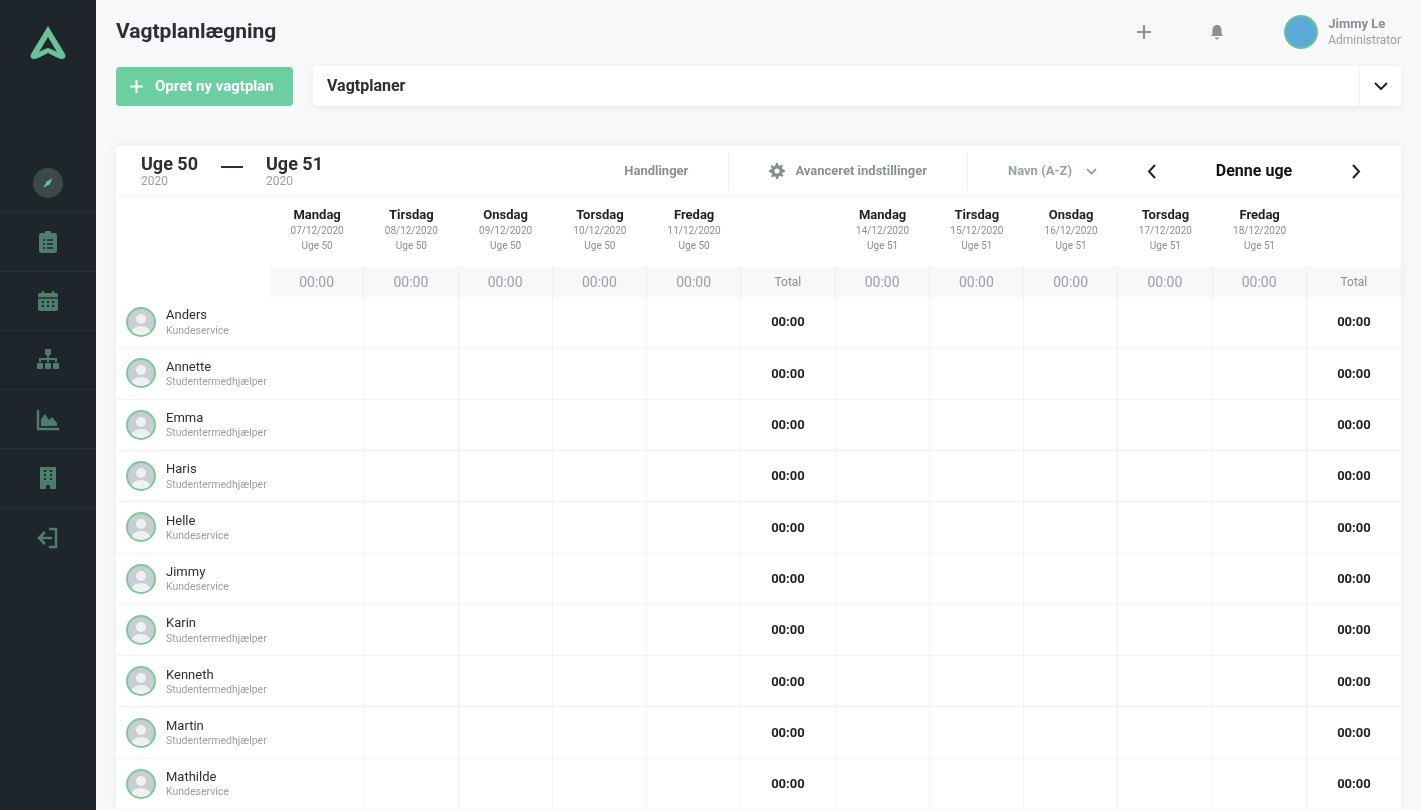 This screenshot has width=1421, height=810. Describe the element at coordinates (1165, 231) in the screenshot. I see `date-label: 17/12/2020` at that location.